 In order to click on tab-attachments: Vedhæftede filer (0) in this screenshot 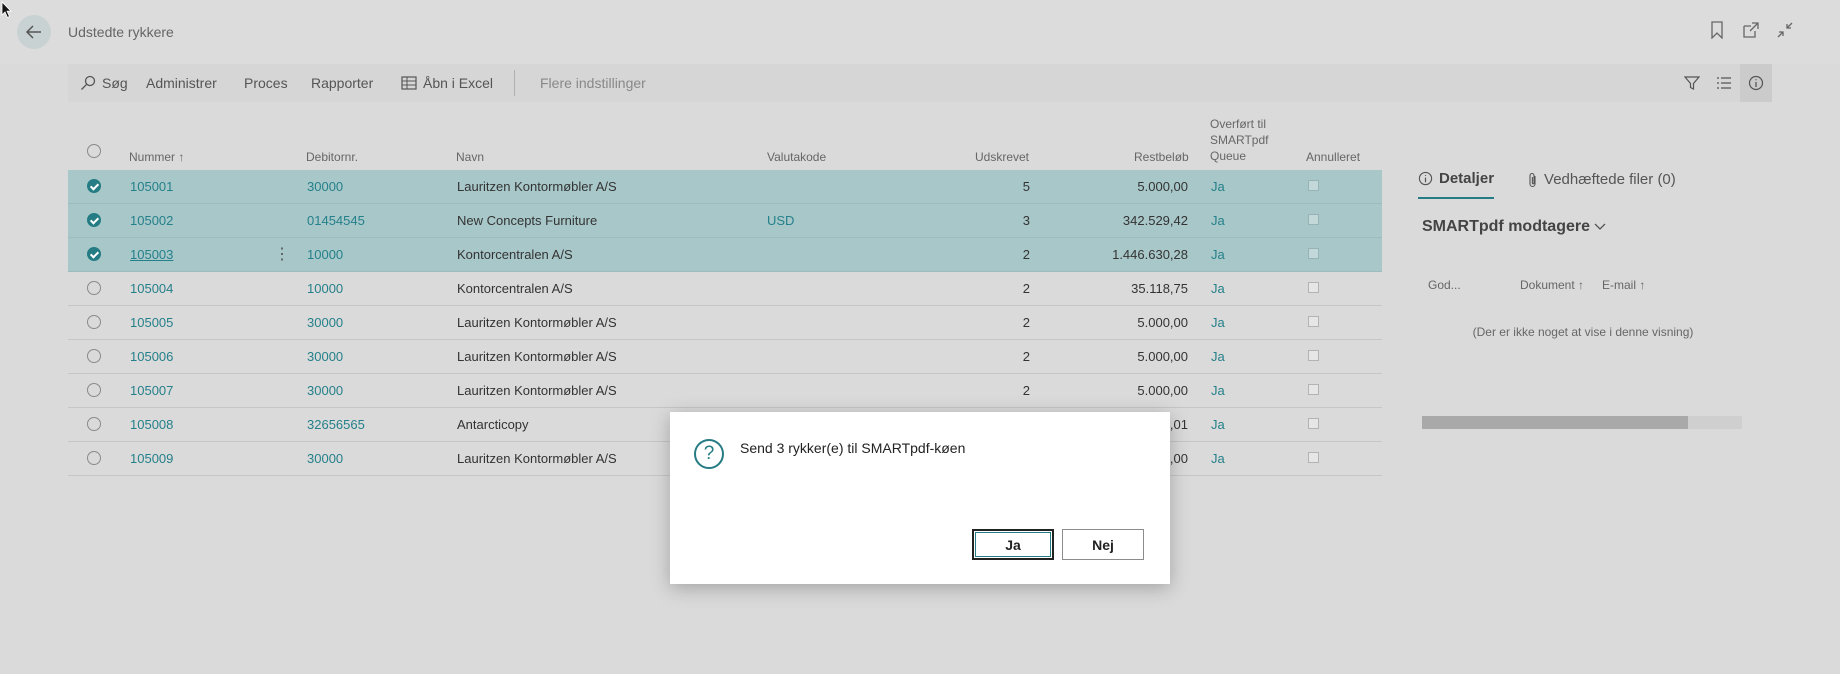, I will do `click(1602, 184)`.